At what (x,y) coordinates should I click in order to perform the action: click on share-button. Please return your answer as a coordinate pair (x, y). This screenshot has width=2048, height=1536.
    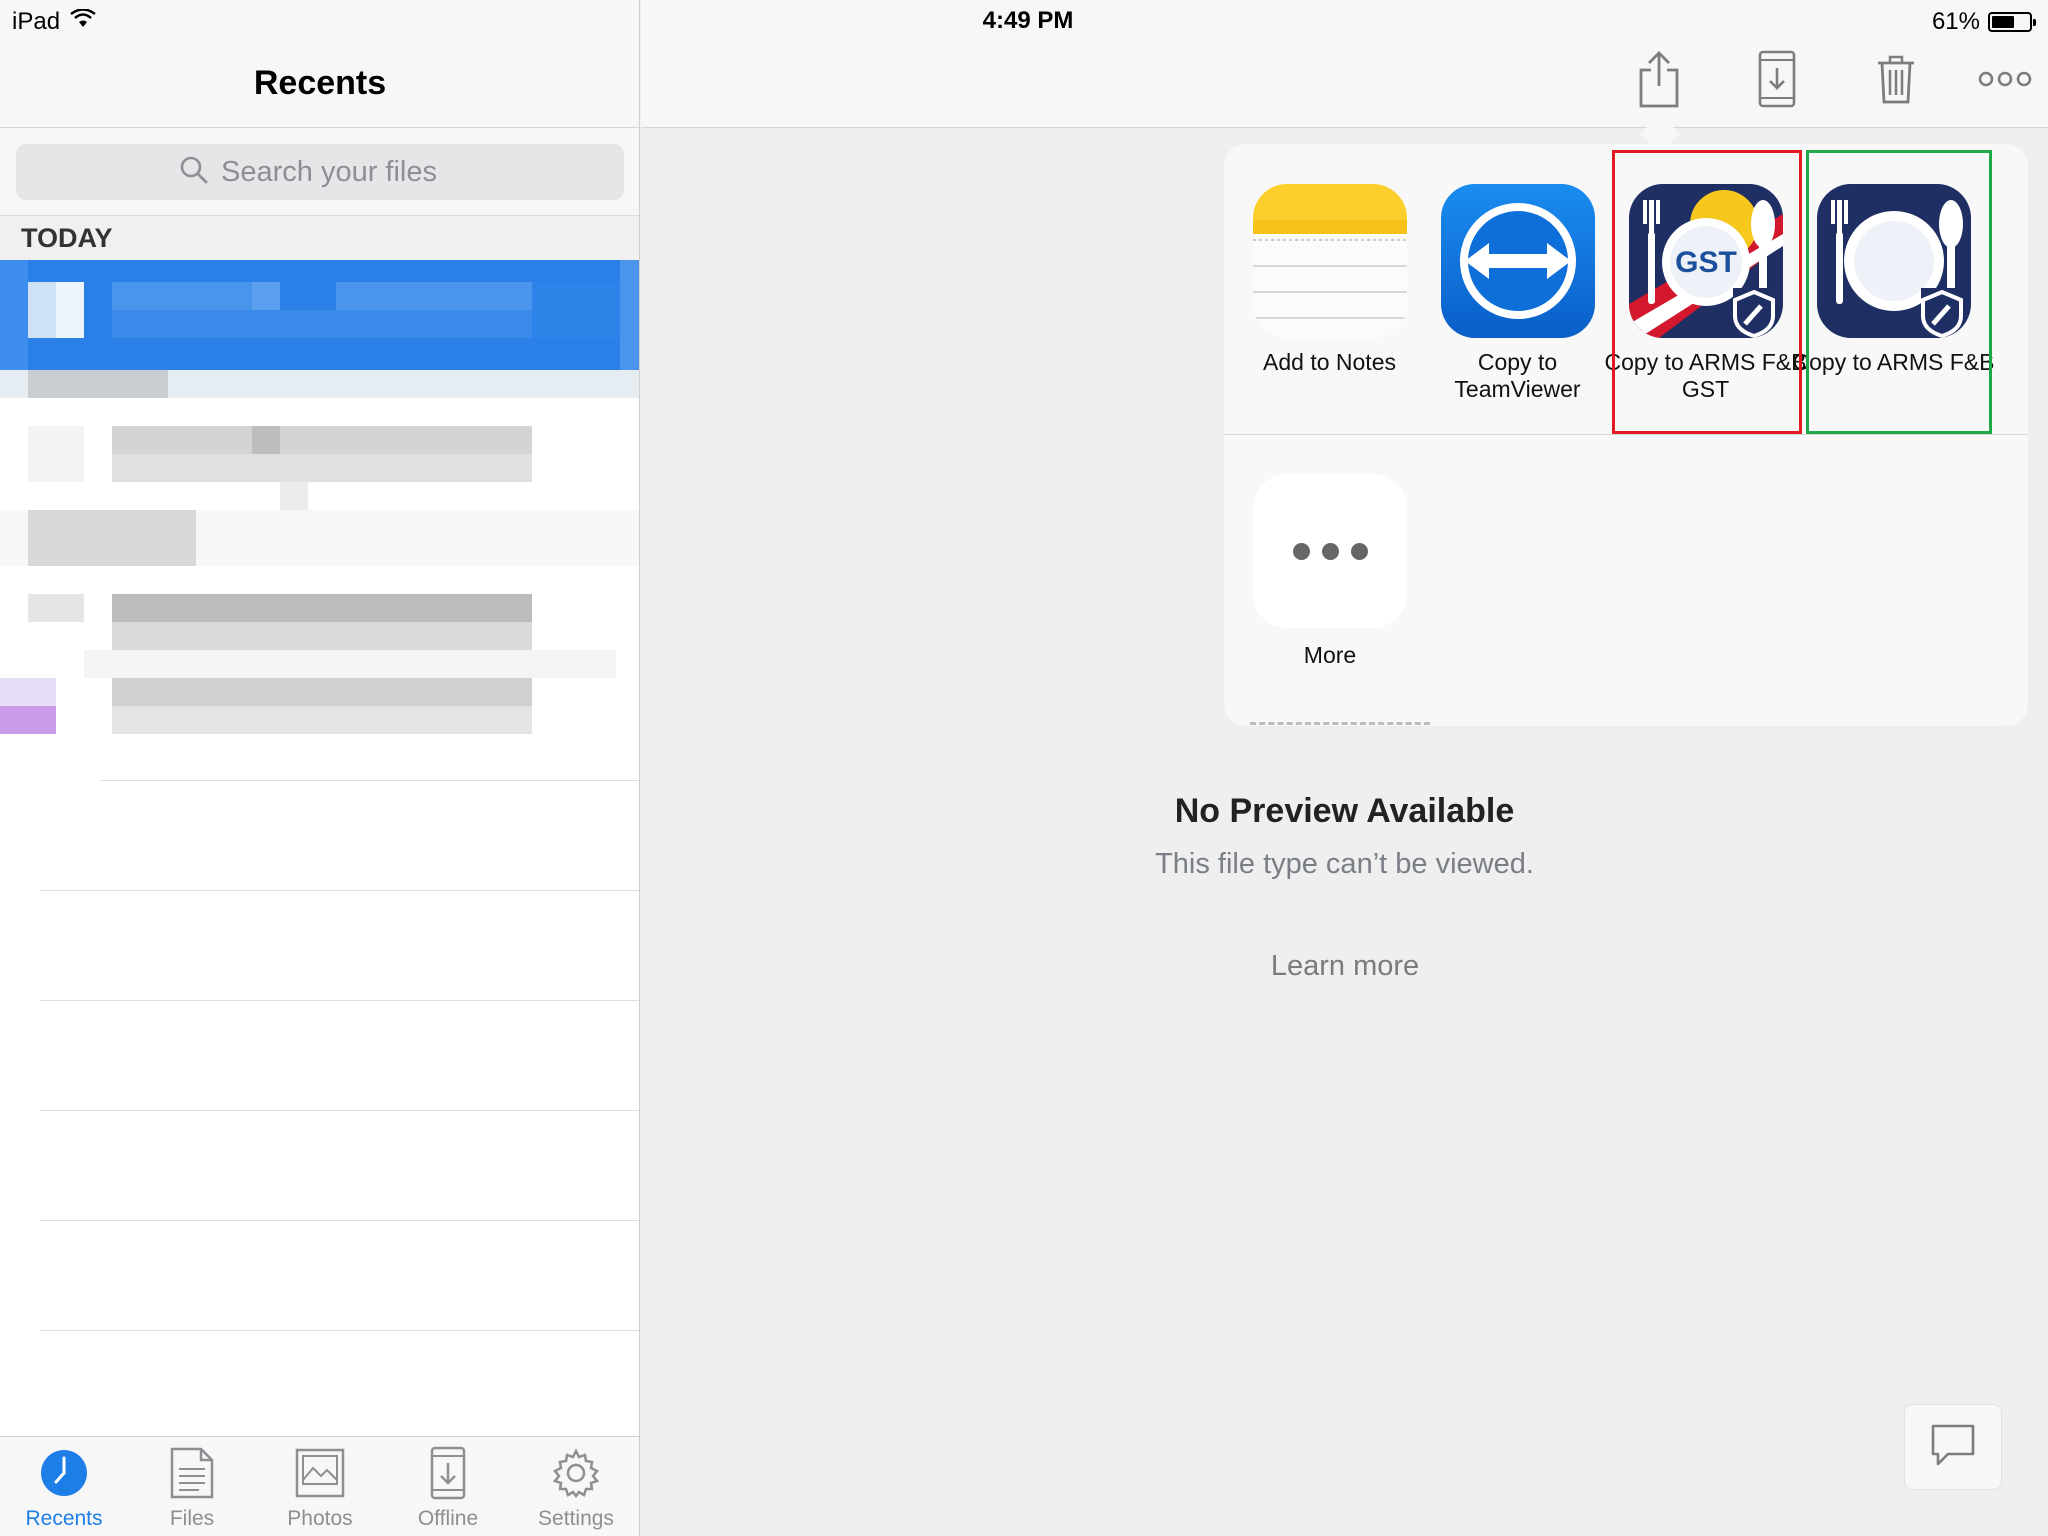
    Looking at the image, I should click on (1659, 81).